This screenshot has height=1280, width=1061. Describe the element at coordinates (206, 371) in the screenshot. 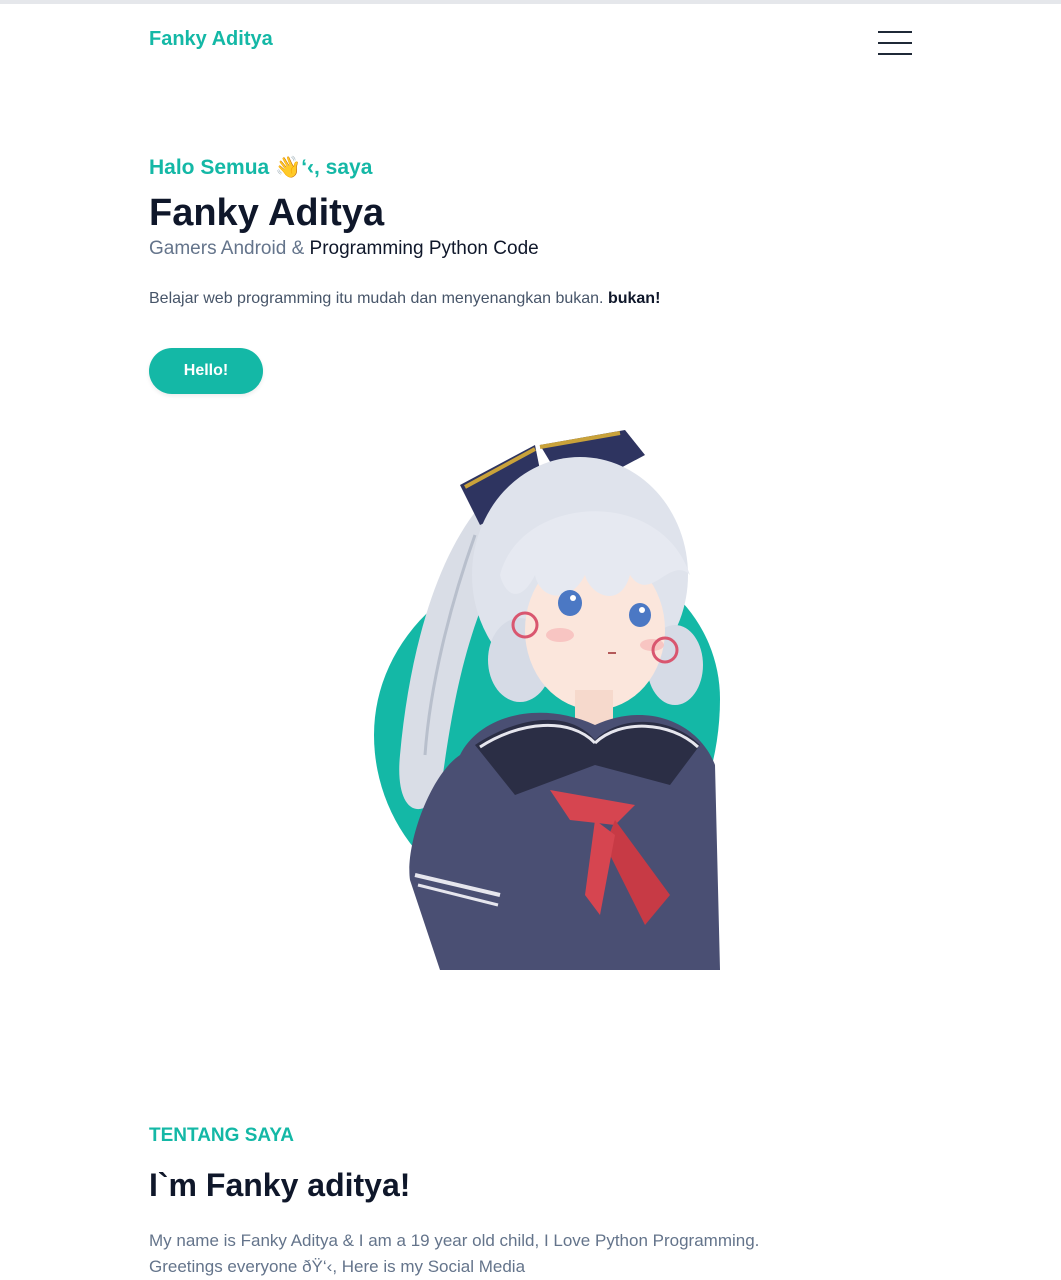

I see `hello-button: Hello!` at that location.